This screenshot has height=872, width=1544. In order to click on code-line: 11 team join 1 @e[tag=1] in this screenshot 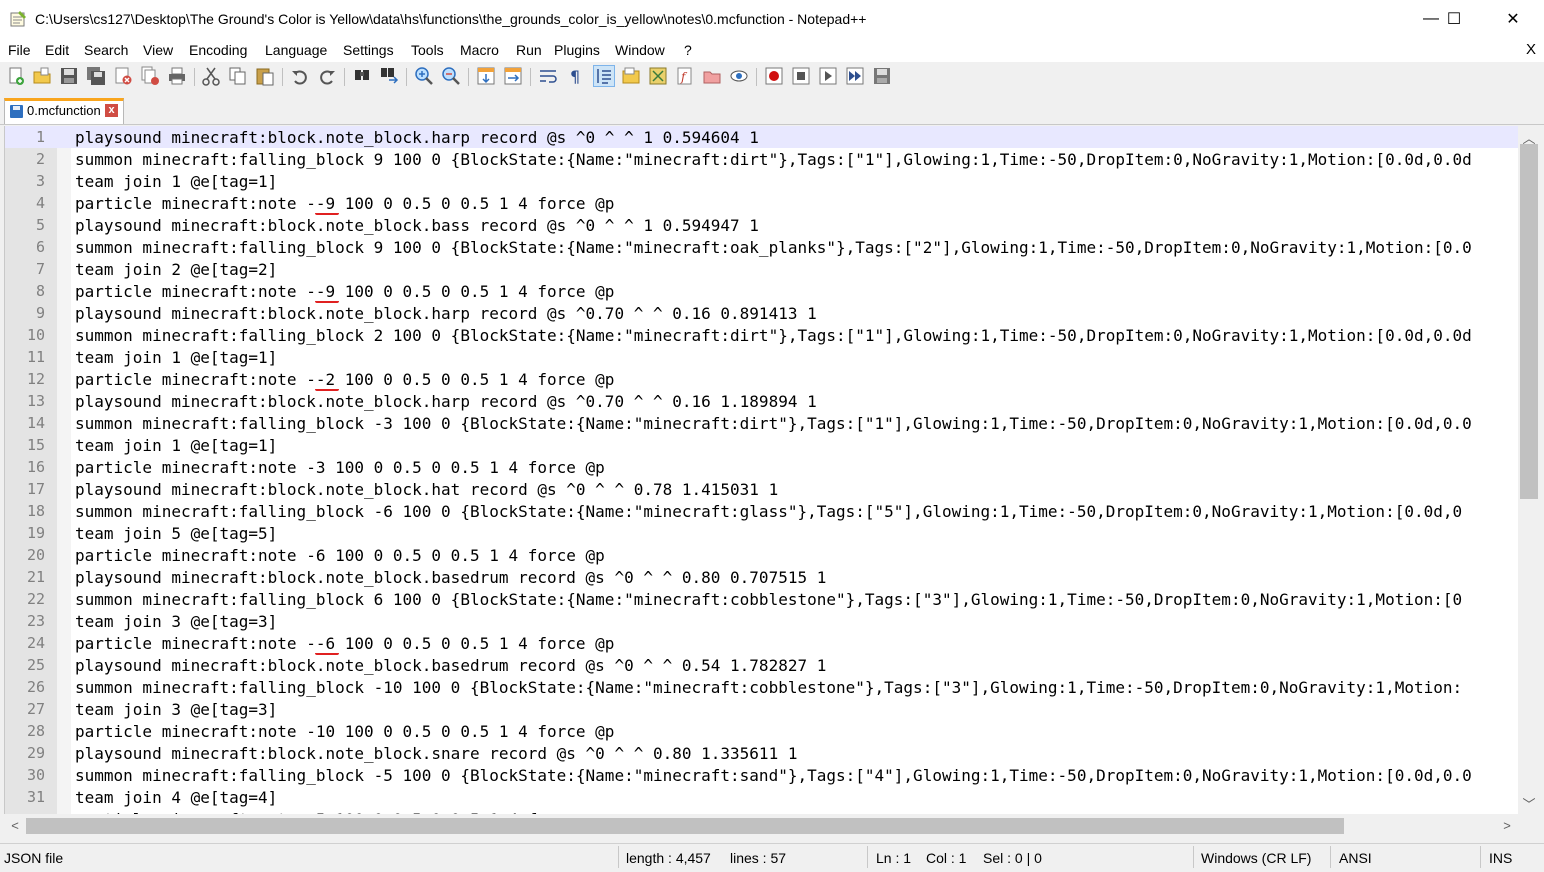, I will do `click(762, 357)`.